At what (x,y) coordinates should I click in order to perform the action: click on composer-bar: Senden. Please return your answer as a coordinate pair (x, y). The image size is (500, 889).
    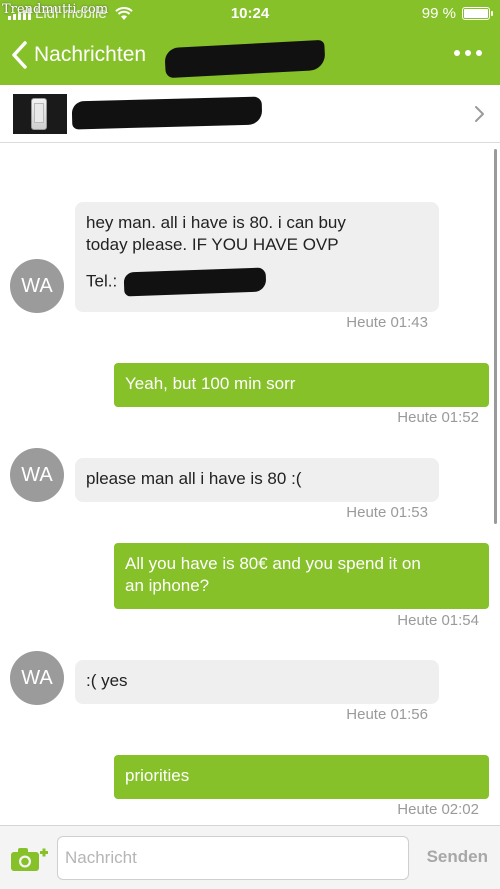
    Looking at the image, I should click on (250, 857).